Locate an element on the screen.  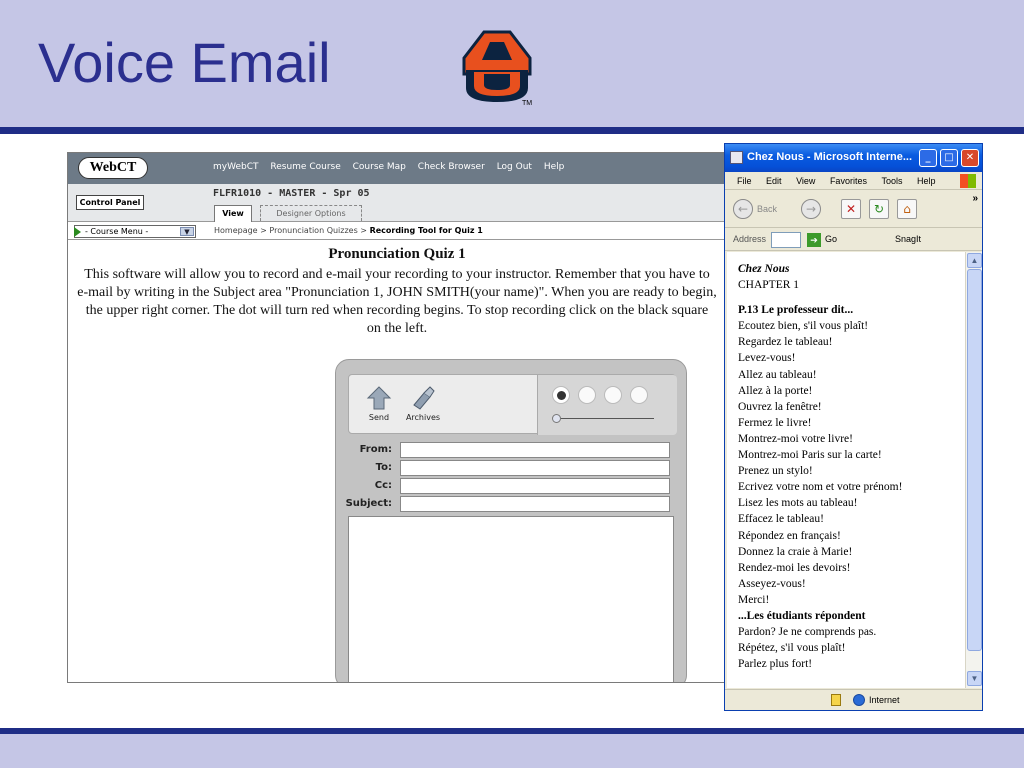
pause-button is located at coordinates (613, 395).